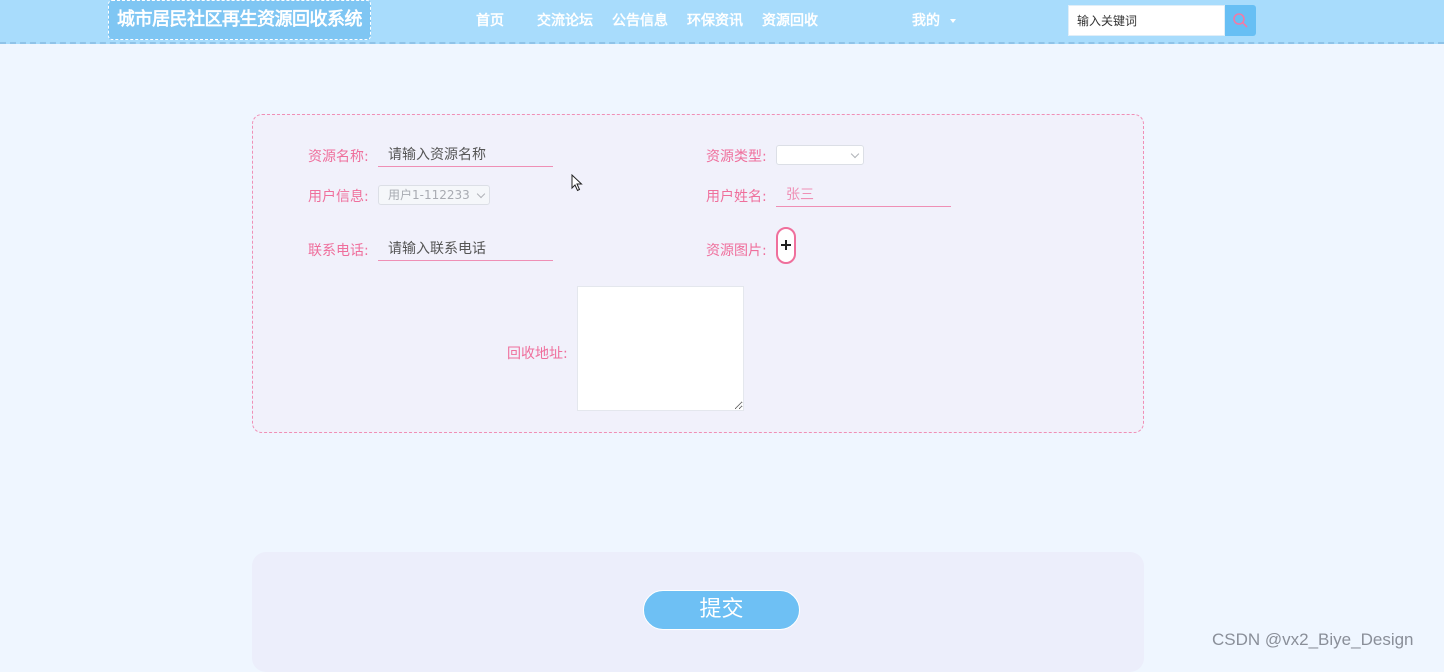 The width and height of the screenshot is (1444, 672). I want to click on top-navbar: 城市居民社区再生资源回收系统 首页 交流论坛 公告信息 环保资讯 资源回收 我的, so click(722, 22).